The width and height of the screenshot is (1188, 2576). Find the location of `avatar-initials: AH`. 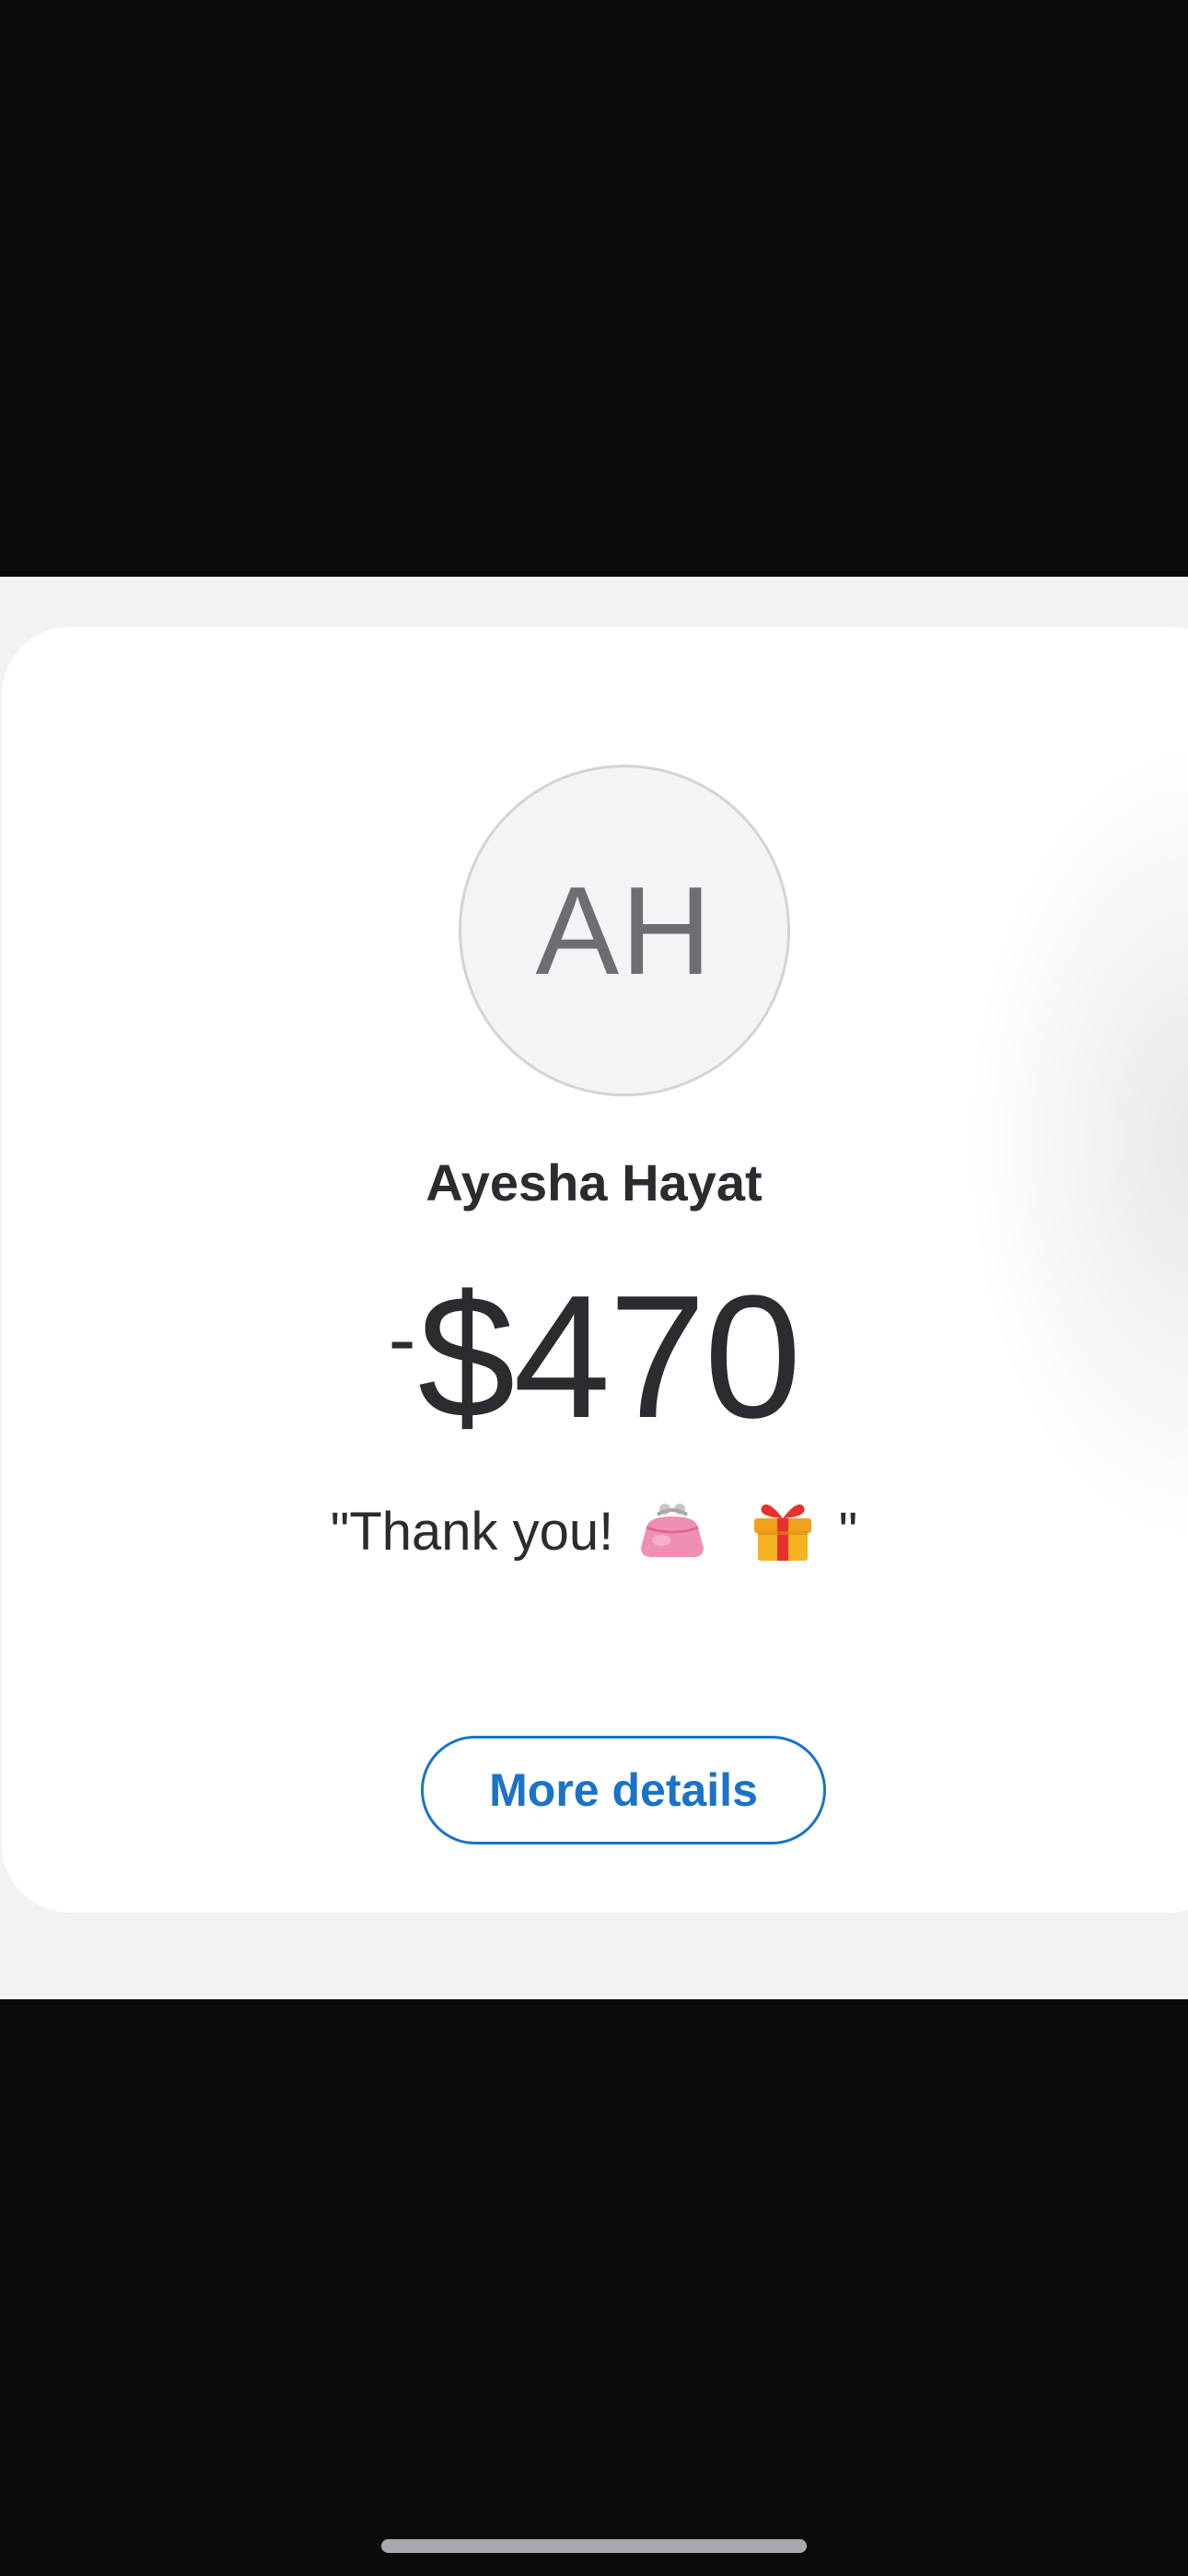

avatar-initials: AH is located at coordinates (624, 931).